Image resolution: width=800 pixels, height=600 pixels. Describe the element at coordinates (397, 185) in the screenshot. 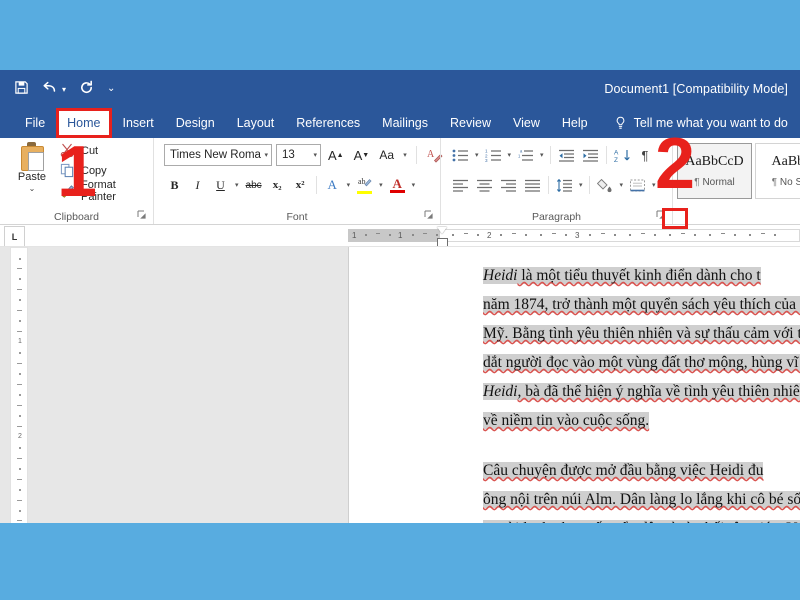

I see `font-color-button: A` at that location.